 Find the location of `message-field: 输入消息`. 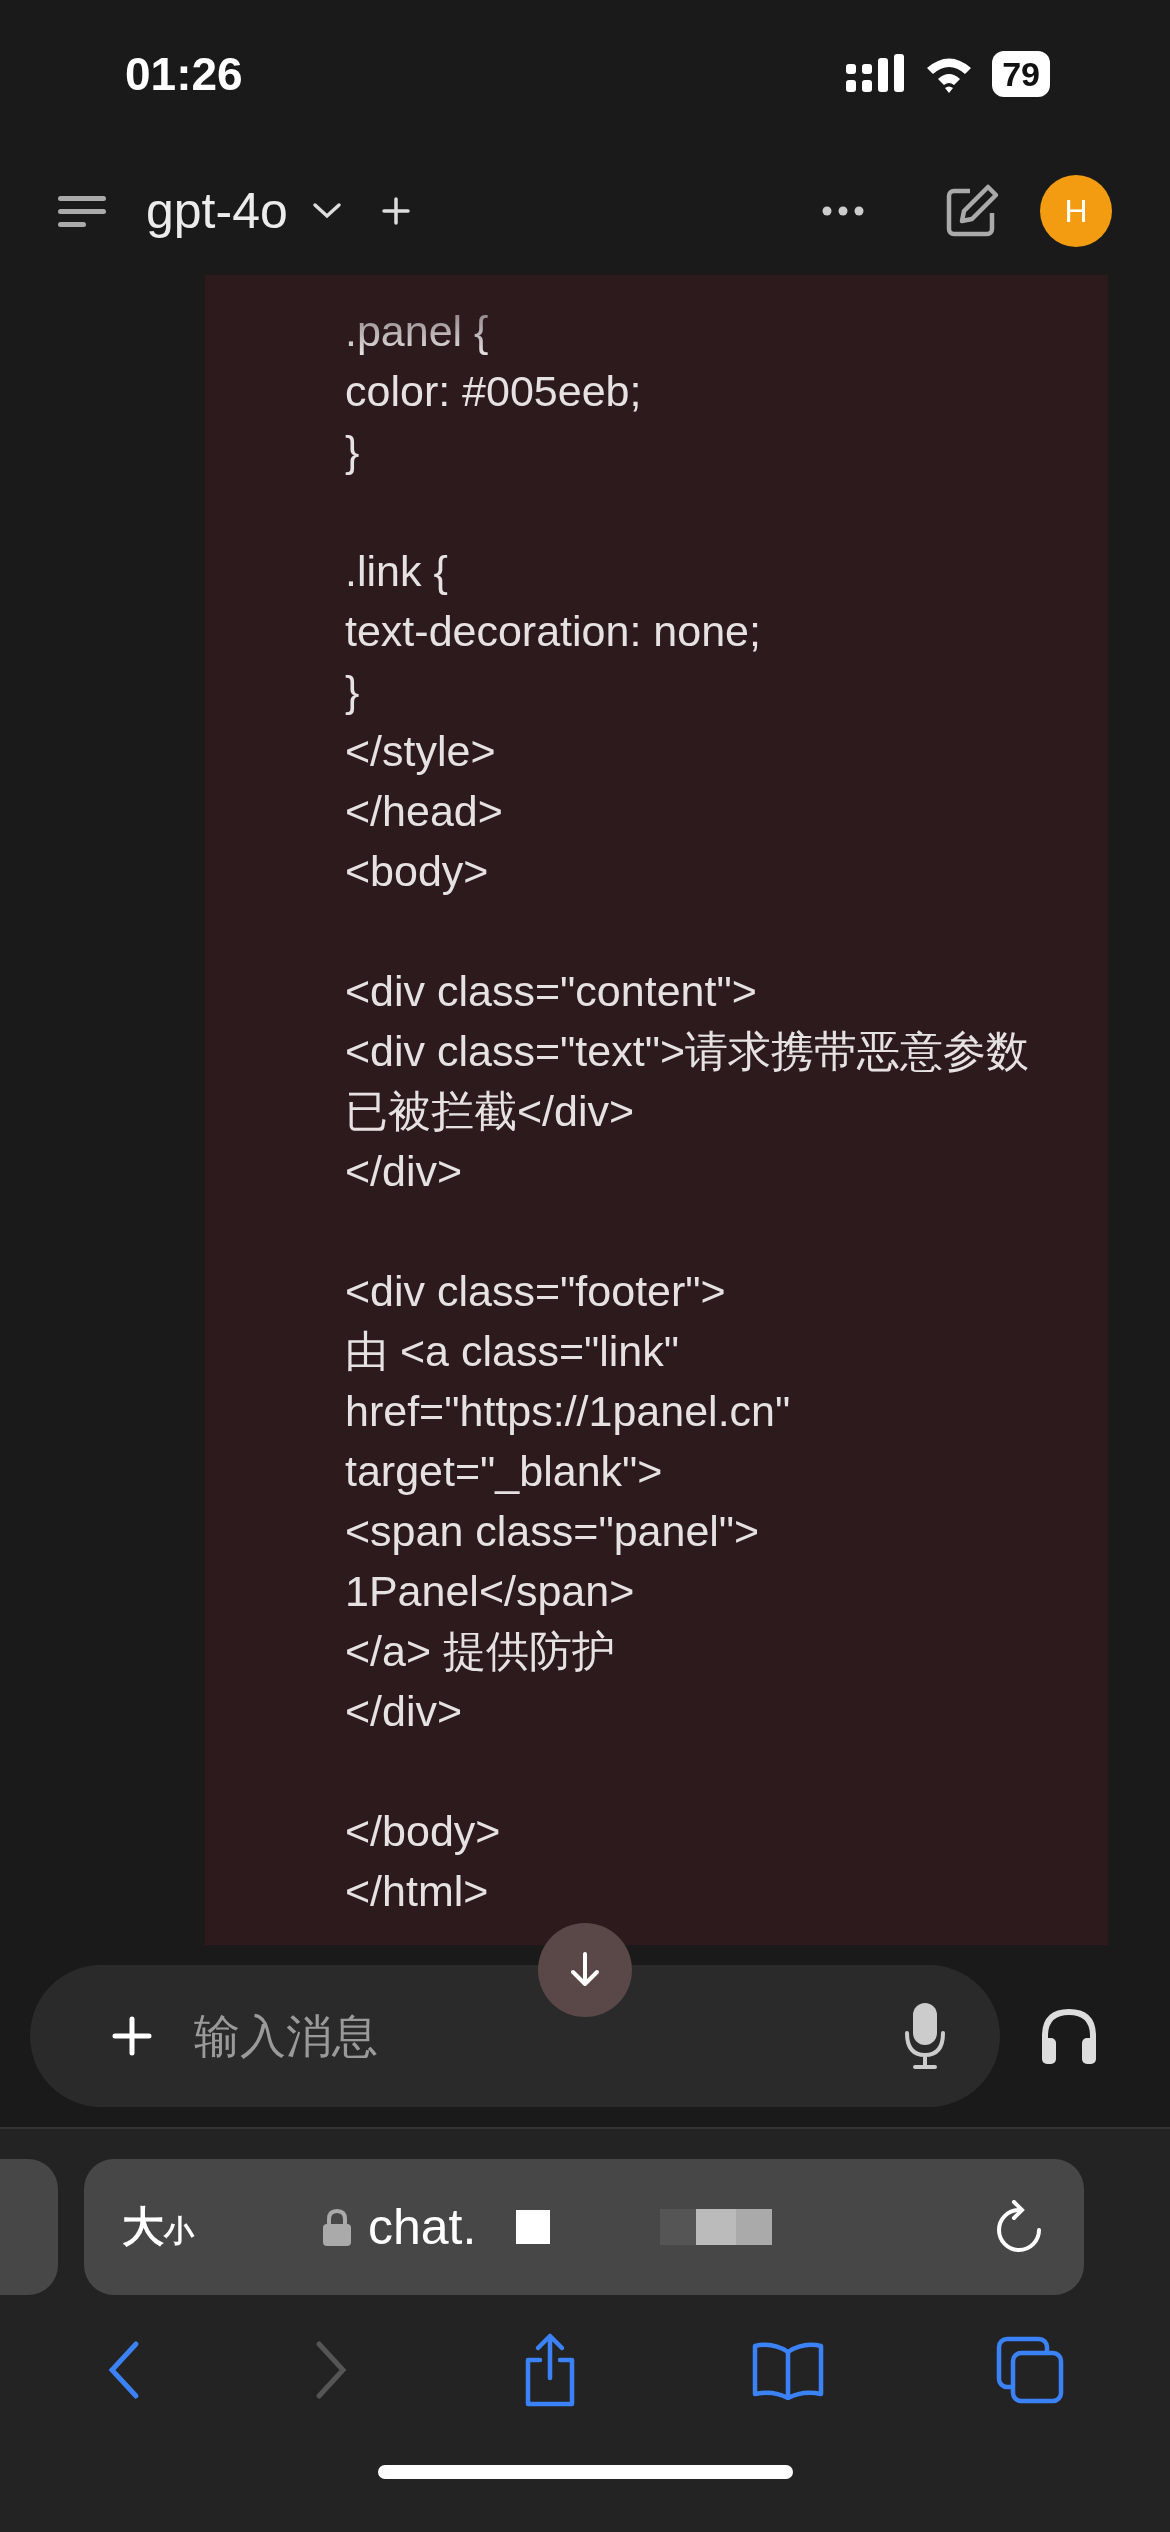

message-field: 输入消息 is located at coordinates (515, 2036).